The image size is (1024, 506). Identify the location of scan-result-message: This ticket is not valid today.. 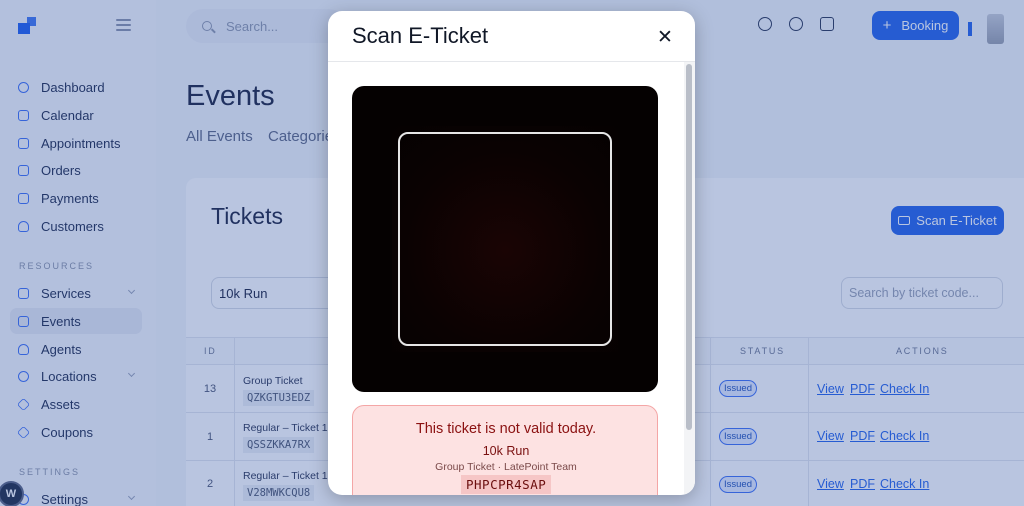
(506, 429).